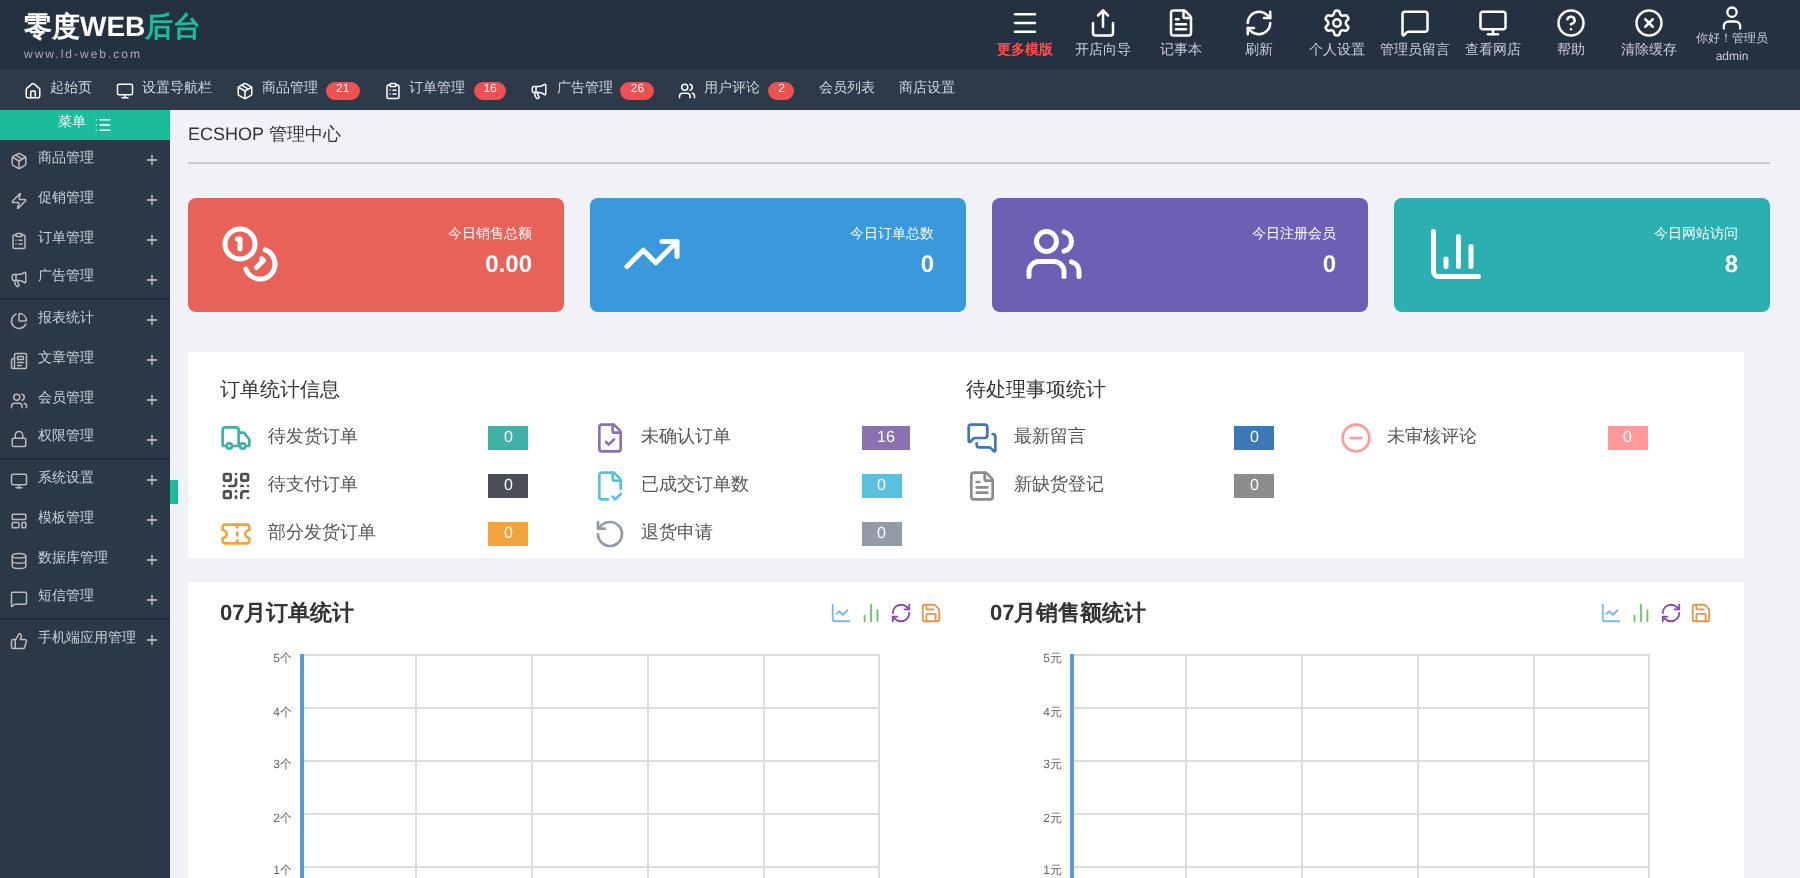 Image resolution: width=1800 pixels, height=878 pixels. Describe the element at coordinates (236, 533) in the screenshot. I see `ticket-icon` at that location.